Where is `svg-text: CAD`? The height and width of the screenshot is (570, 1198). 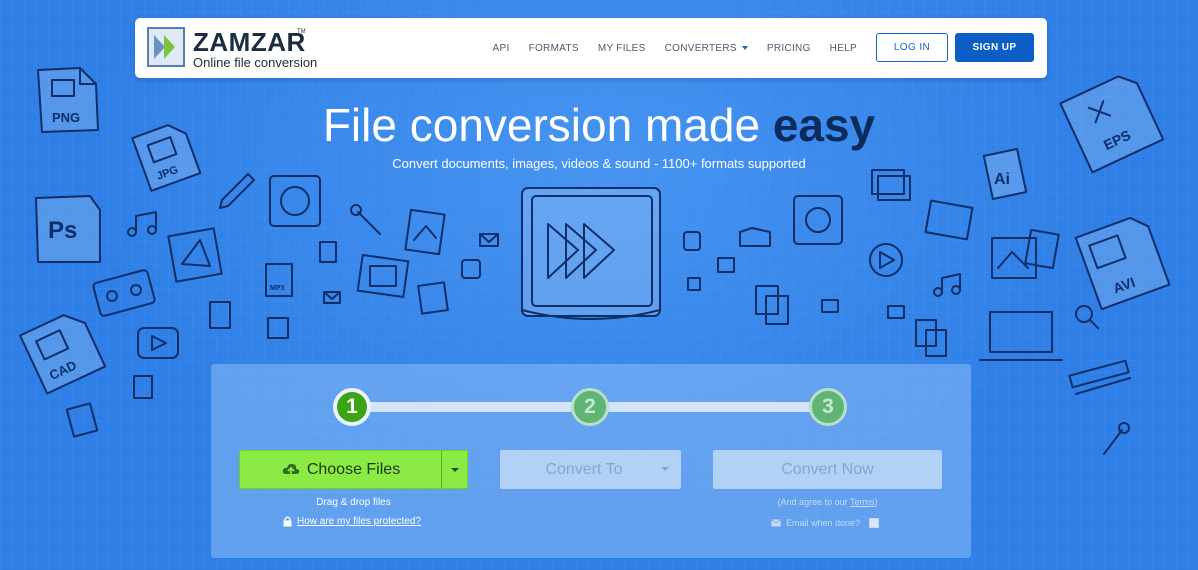
svg-text: CAD is located at coordinates (63, 370).